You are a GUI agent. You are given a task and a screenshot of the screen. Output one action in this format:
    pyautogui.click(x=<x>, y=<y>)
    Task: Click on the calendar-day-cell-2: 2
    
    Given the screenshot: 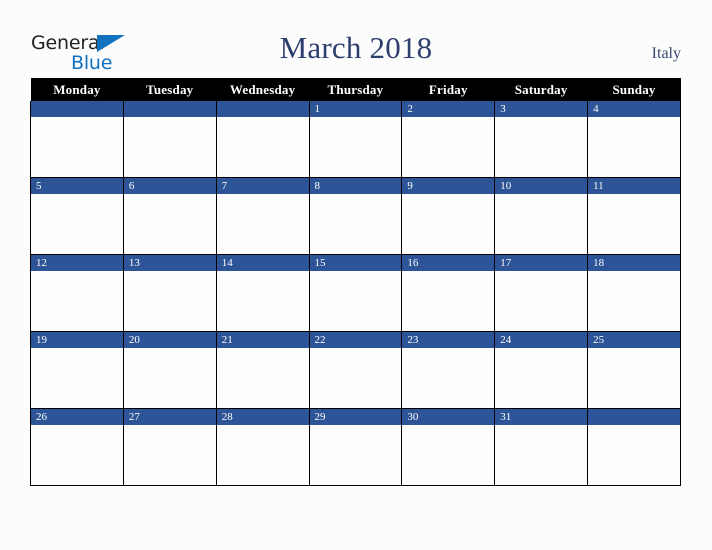 What is the action you would take?
    pyautogui.click(x=448, y=139)
    